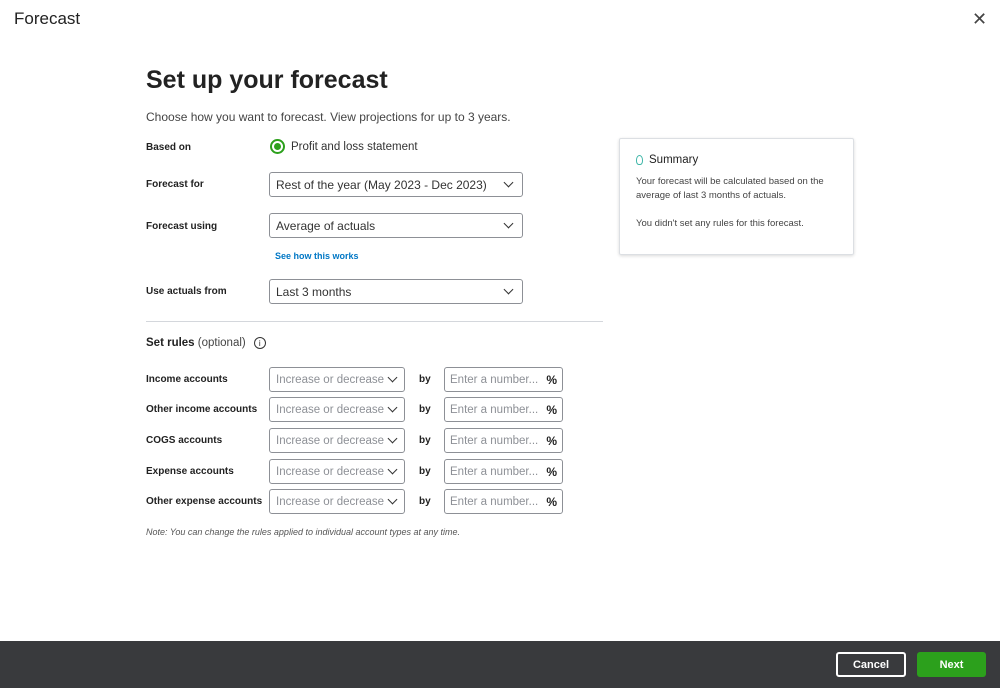  I want to click on use-actuals-label: Use actuals from, so click(186, 291).